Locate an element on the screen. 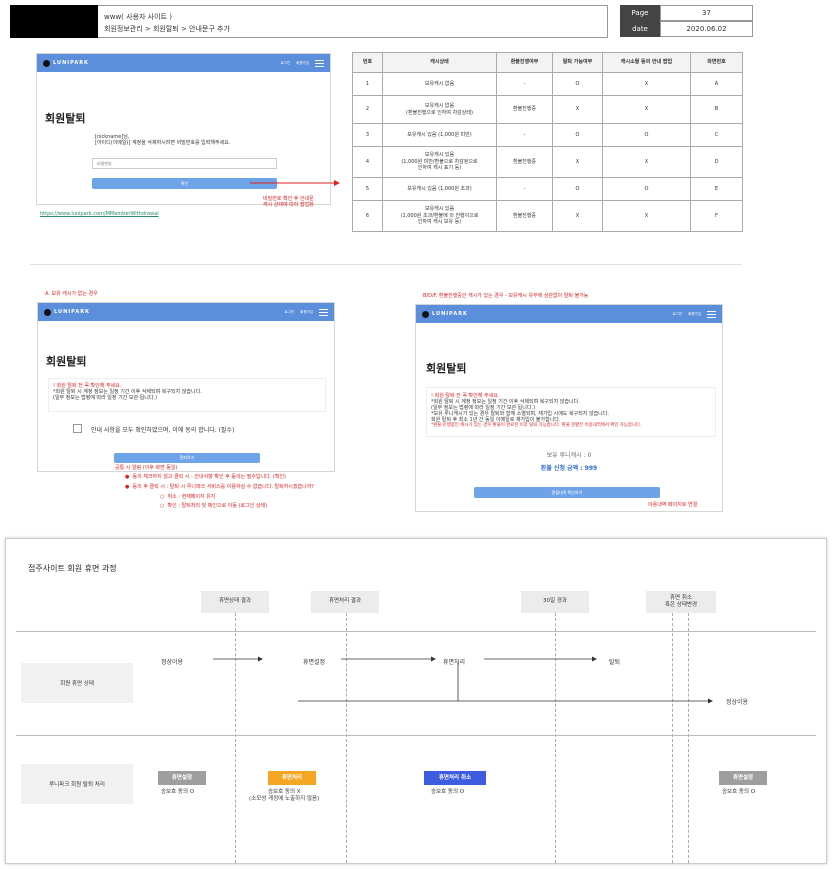  sleep-set-button-2: 휴면설정 is located at coordinates (743, 778).